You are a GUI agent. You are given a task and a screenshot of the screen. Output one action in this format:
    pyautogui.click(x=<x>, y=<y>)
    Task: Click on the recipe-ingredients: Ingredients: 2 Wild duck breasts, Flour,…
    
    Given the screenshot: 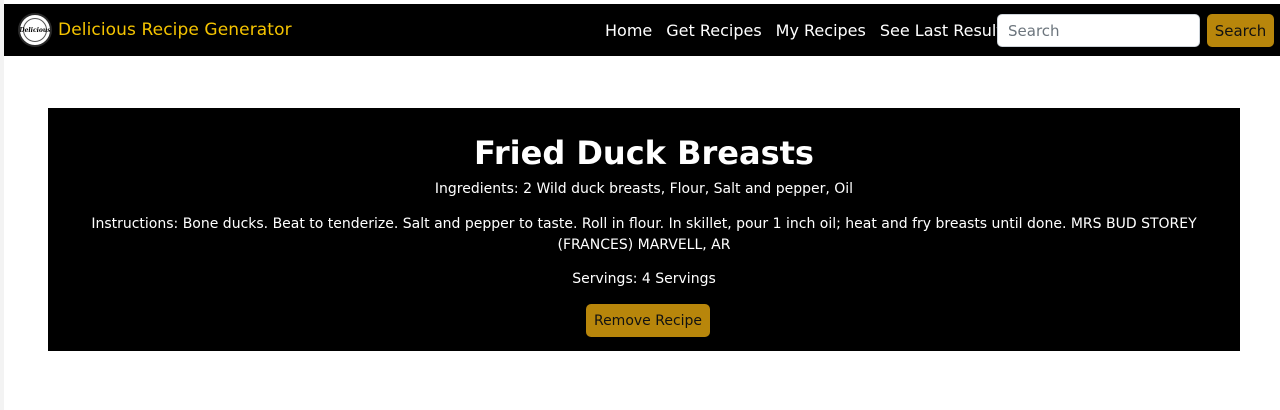 What is the action you would take?
    pyautogui.click(x=644, y=189)
    